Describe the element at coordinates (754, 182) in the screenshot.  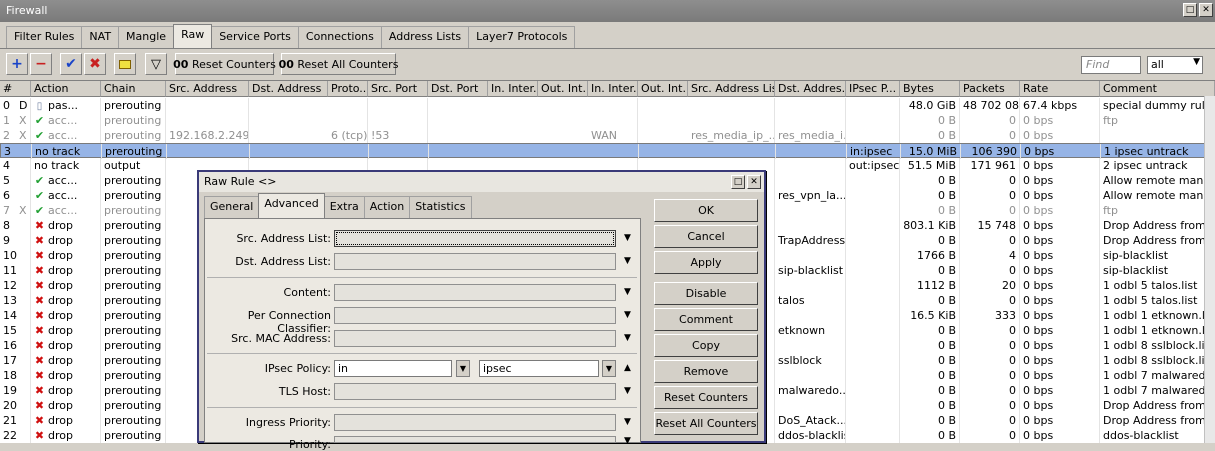
I see `dialog-close-icon: ✕` at that location.